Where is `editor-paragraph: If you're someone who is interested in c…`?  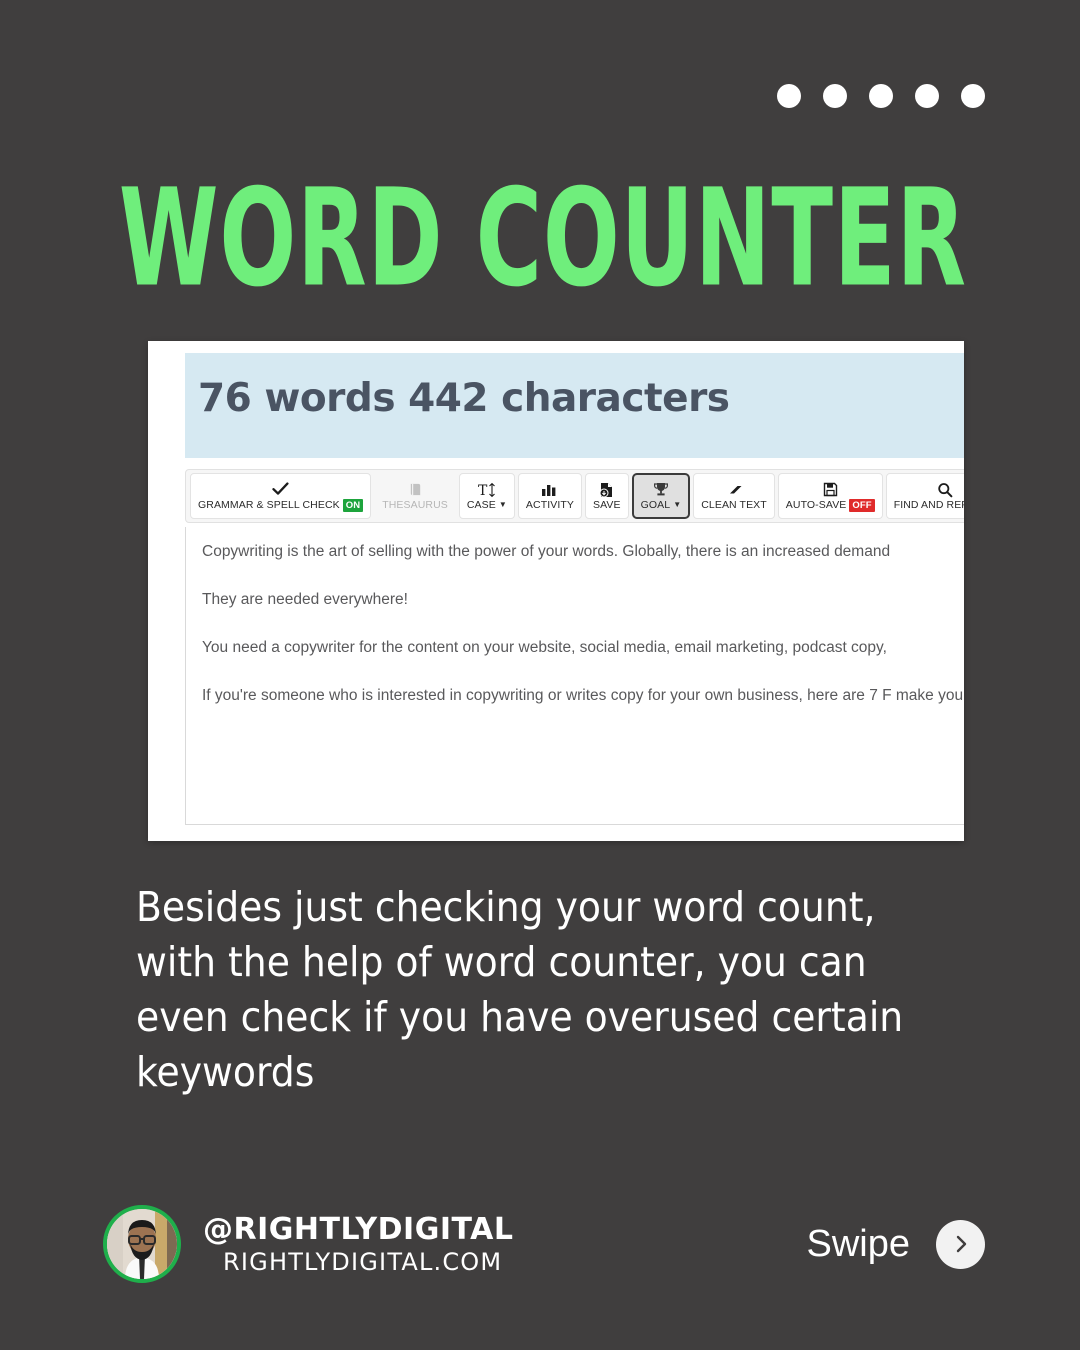
editor-paragraph: If you're someone who is interested in c… is located at coordinates (583, 695).